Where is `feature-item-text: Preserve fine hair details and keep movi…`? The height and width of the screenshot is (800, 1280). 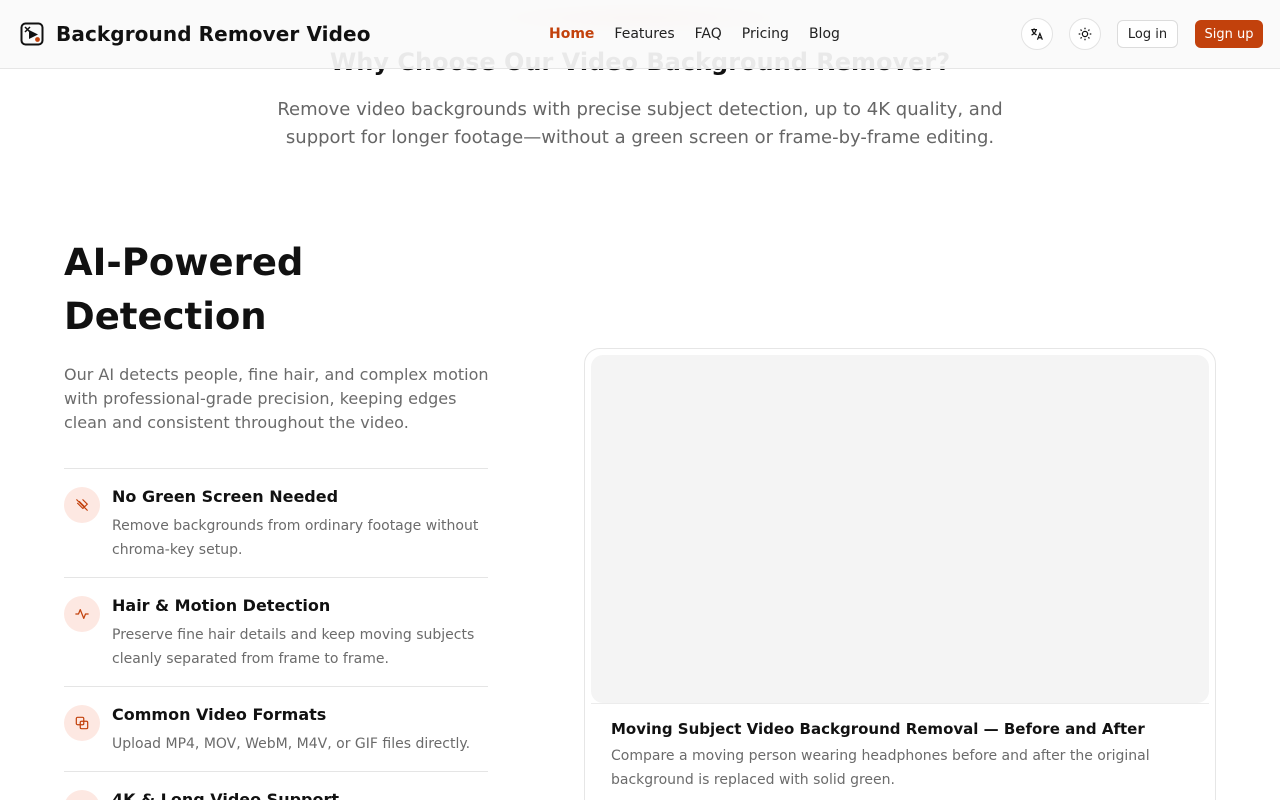 feature-item-text: Preserve fine hair details and keep movi… is located at coordinates (293, 647).